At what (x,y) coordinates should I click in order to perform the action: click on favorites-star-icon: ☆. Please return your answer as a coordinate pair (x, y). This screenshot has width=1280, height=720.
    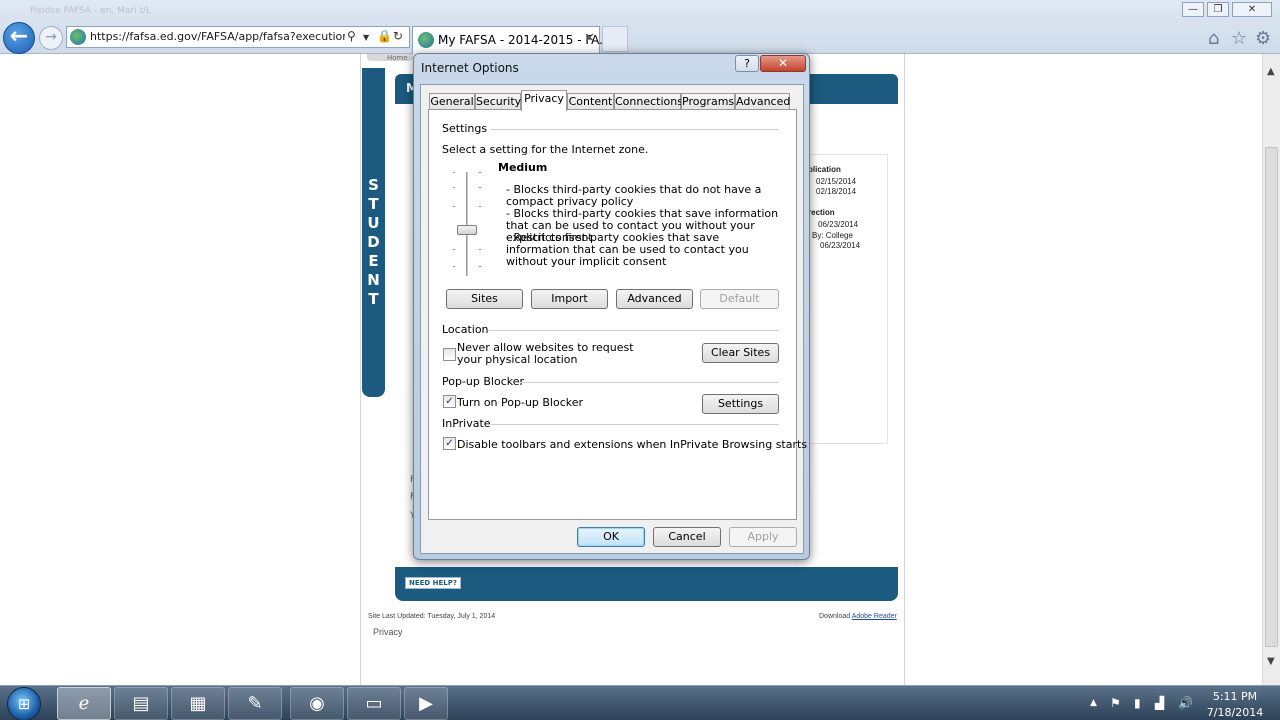
    Looking at the image, I should click on (1239, 38).